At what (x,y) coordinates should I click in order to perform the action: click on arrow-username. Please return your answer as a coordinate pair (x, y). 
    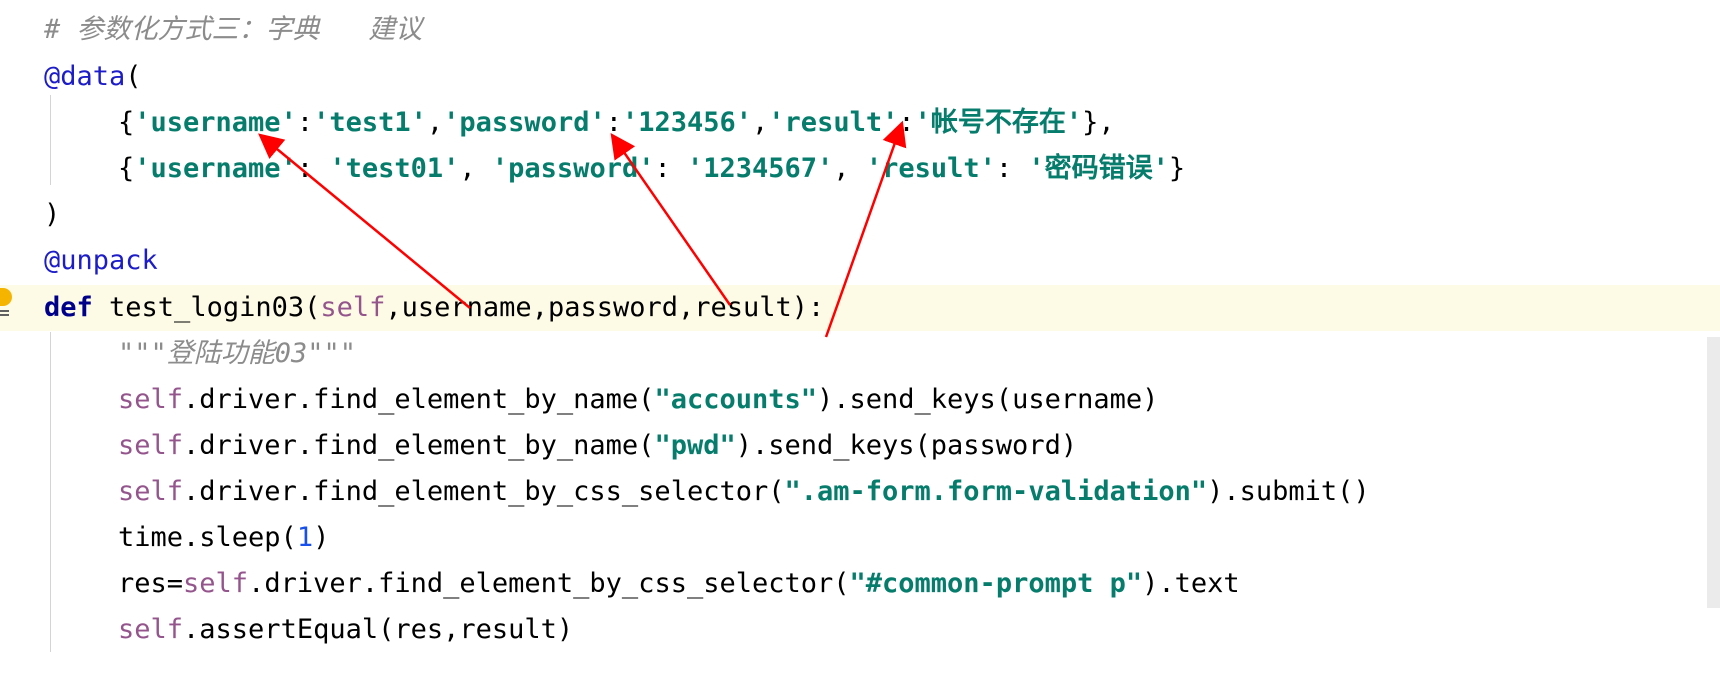
    Looking at the image, I should click on (364, 221).